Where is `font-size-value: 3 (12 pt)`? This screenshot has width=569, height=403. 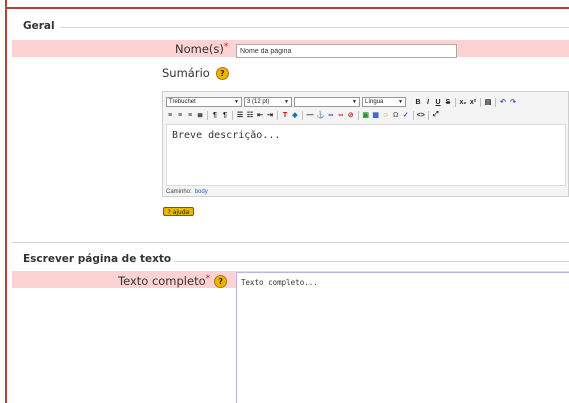 font-size-value: 3 (12 pt) is located at coordinates (258, 102).